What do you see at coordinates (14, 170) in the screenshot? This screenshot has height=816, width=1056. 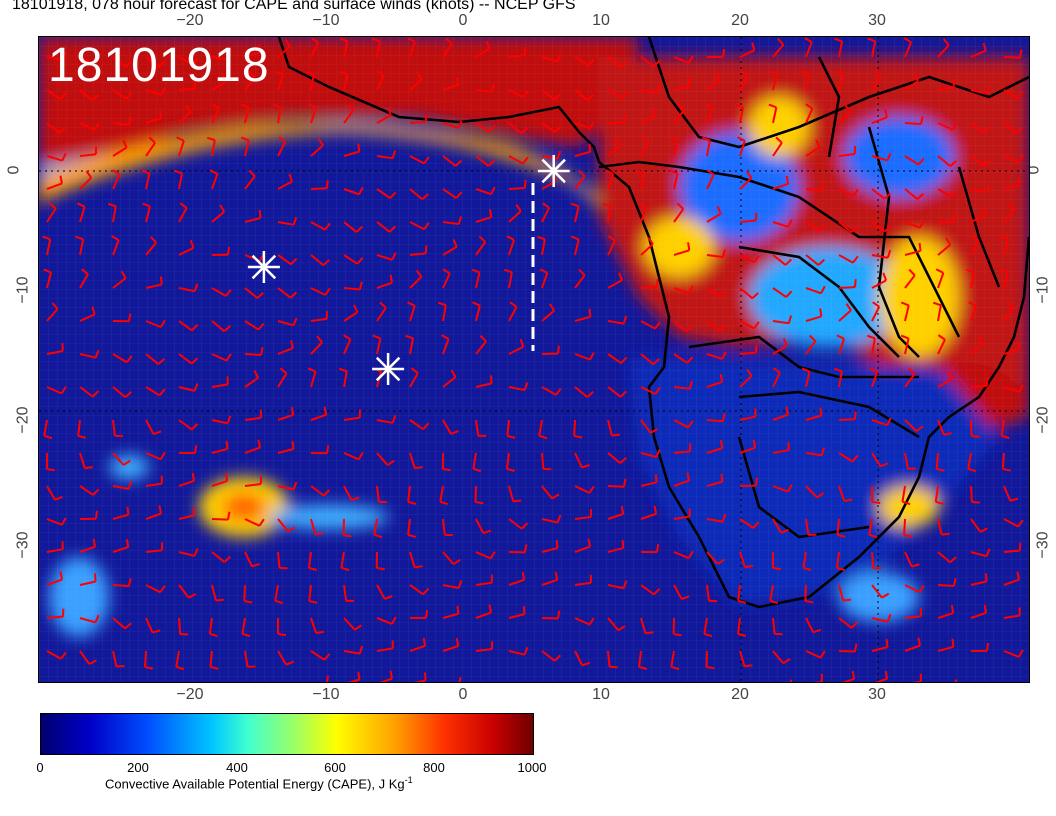 I see `lat-tick-left: 0` at bounding box center [14, 170].